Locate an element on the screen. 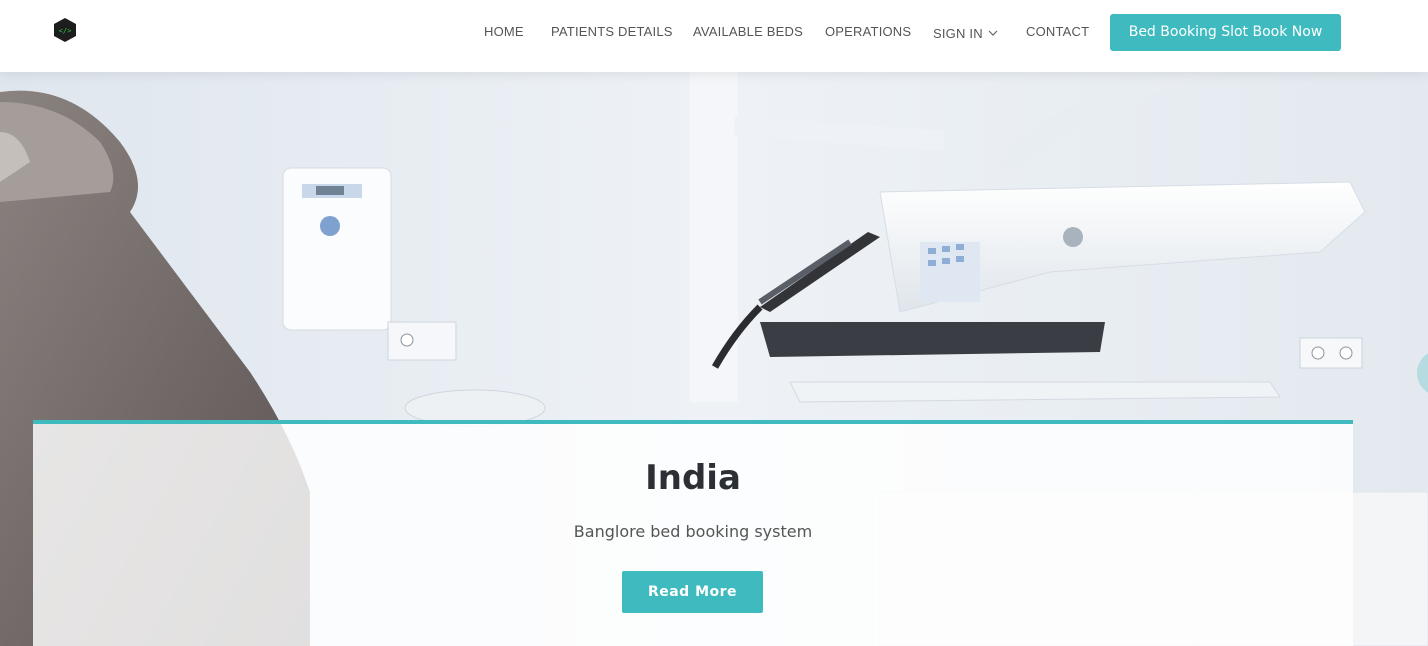  nav-contact: CONTACT is located at coordinates (1057, 31).